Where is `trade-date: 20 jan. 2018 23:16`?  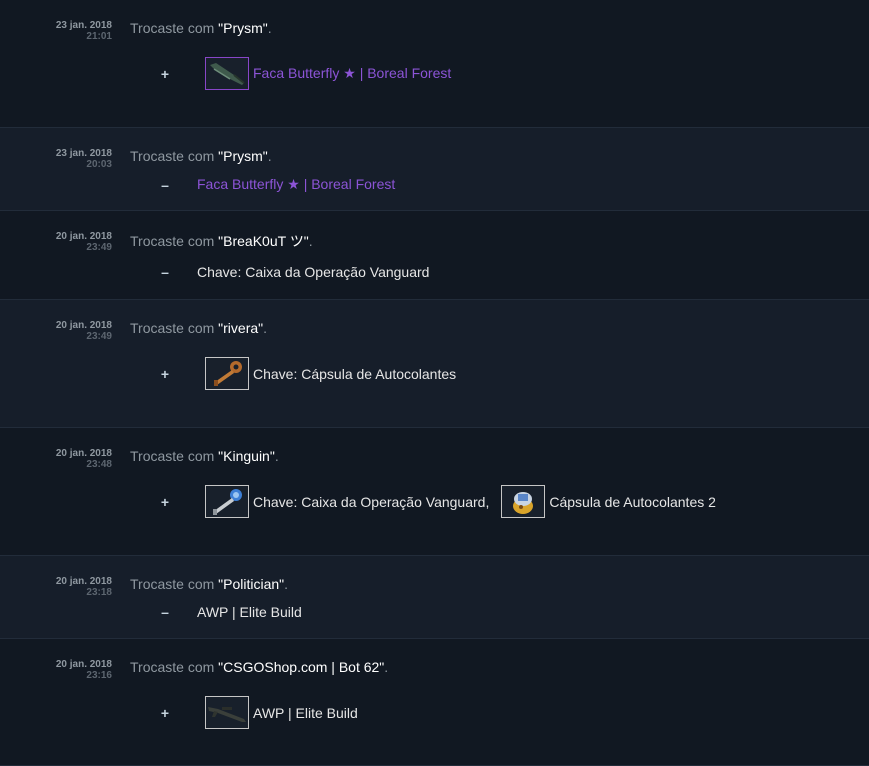 trade-date: 20 jan. 2018 23:16 is located at coordinates (61, 670).